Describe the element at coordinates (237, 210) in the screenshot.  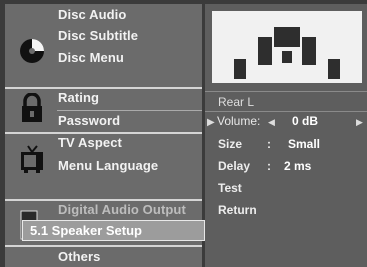
I see `return-button: Return` at that location.